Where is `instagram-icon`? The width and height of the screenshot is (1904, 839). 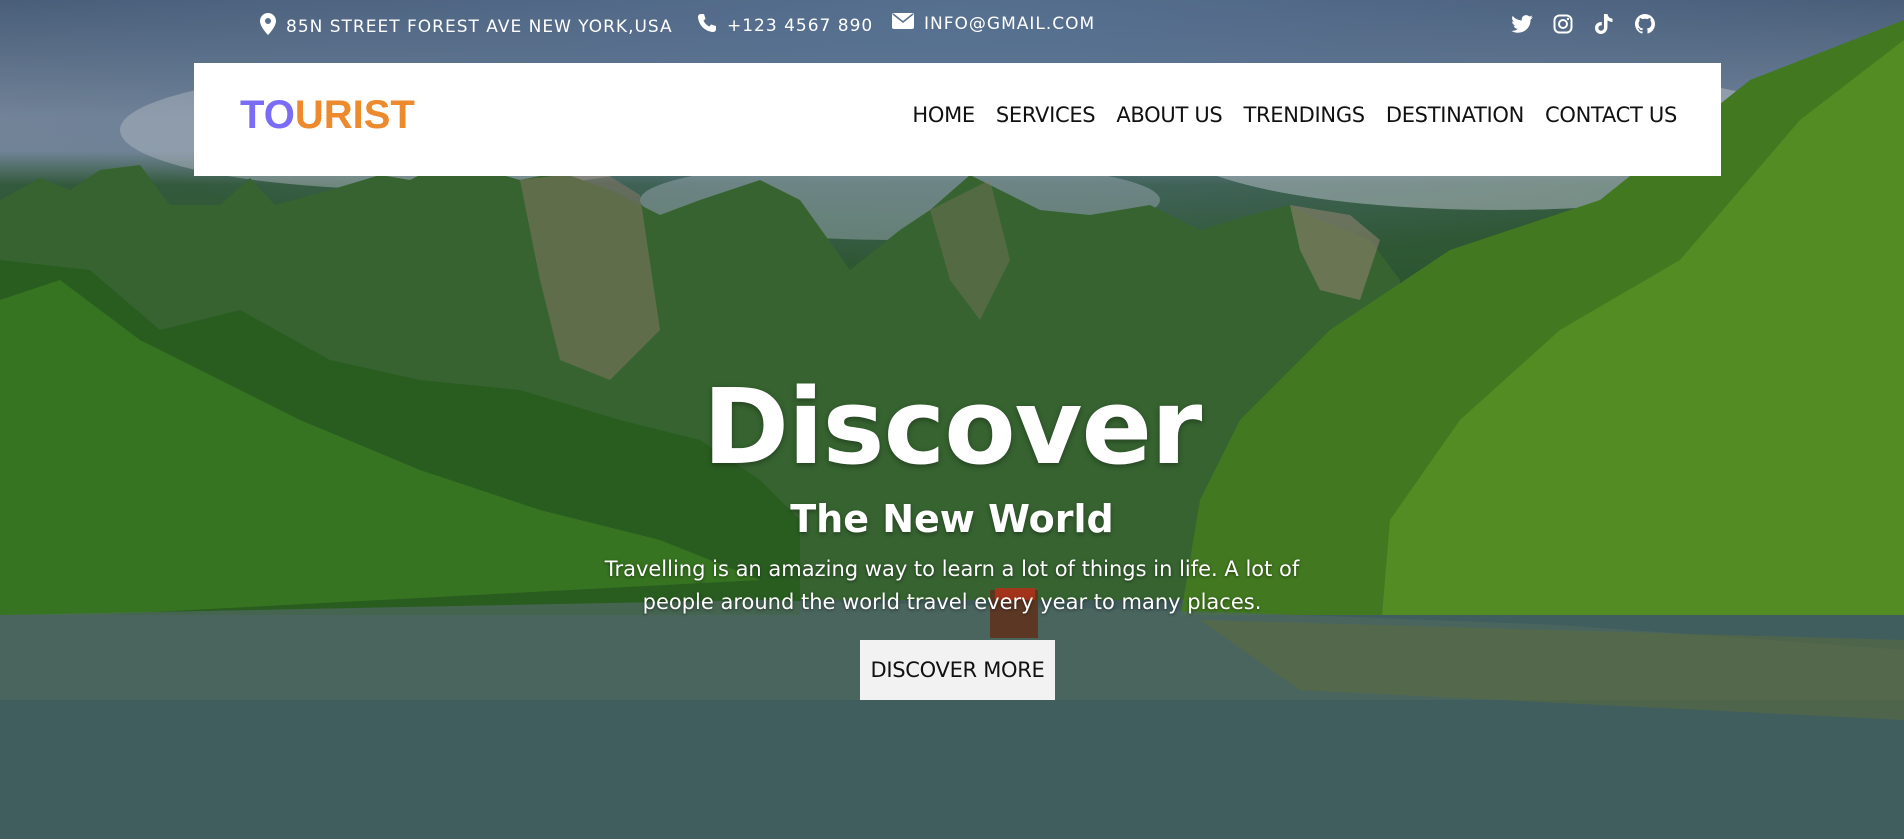 instagram-icon is located at coordinates (1563, 24).